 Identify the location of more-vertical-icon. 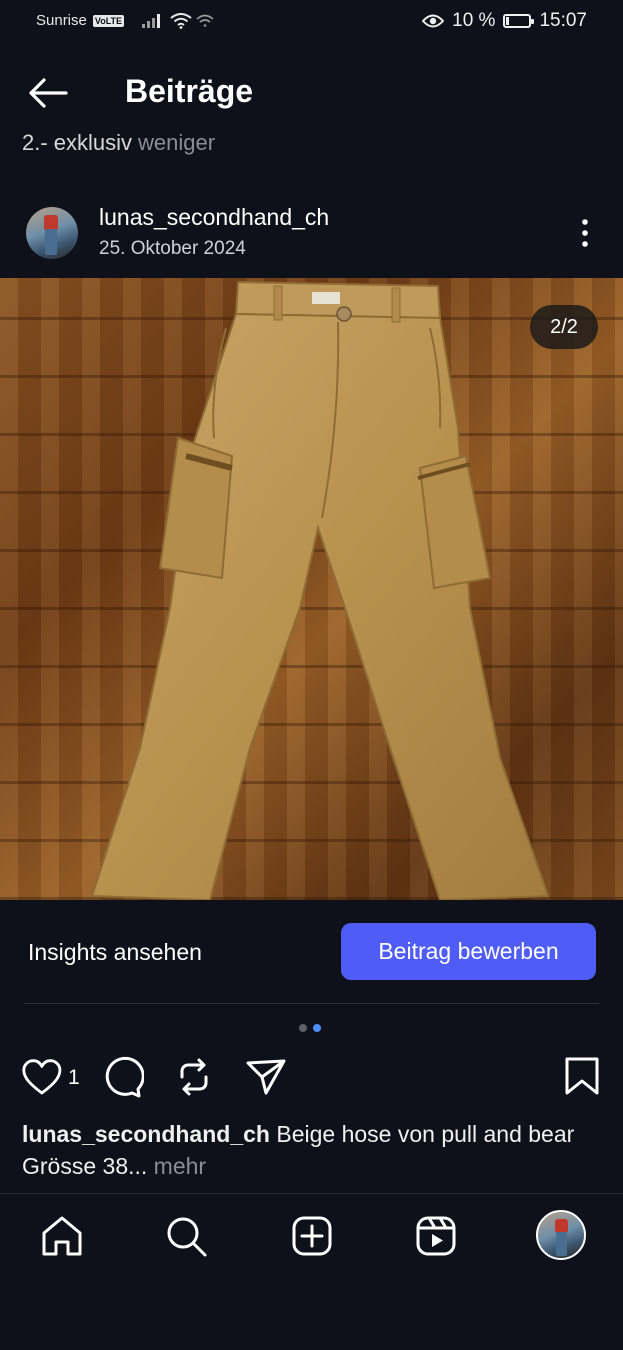
(585, 233).